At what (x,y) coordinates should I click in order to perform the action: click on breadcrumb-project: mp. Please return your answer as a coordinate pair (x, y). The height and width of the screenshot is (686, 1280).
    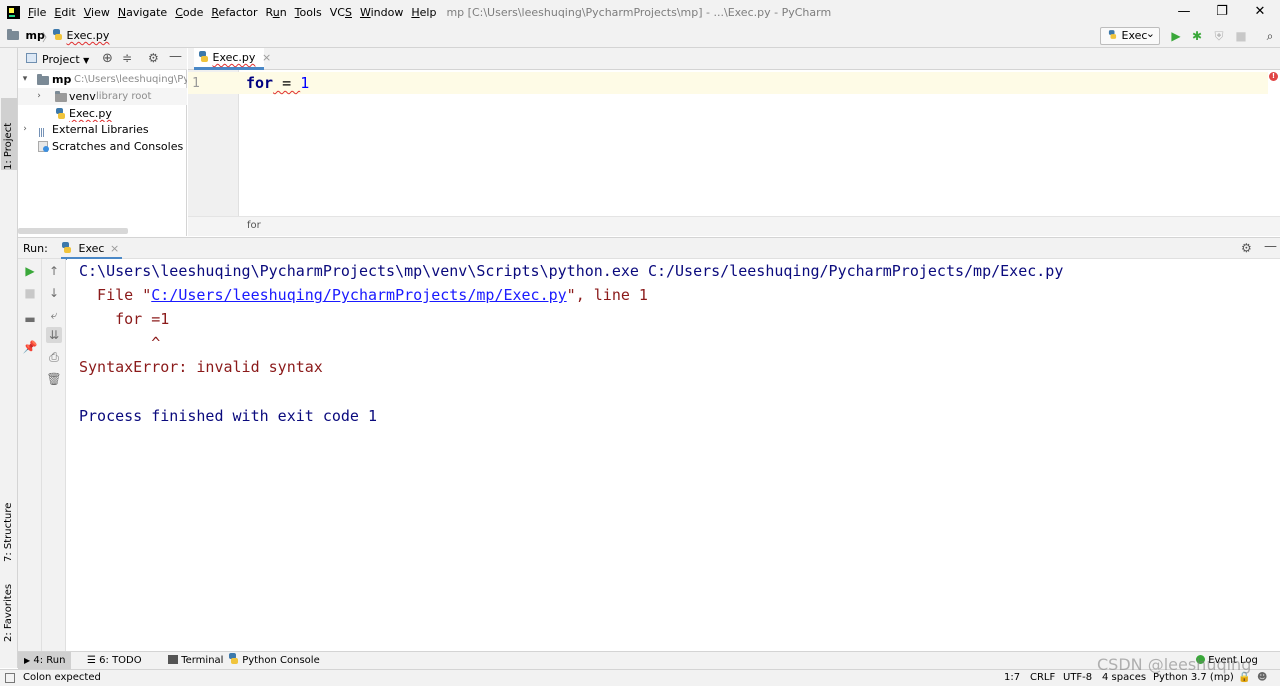
    Looking at the image, I should click on (26, 35).